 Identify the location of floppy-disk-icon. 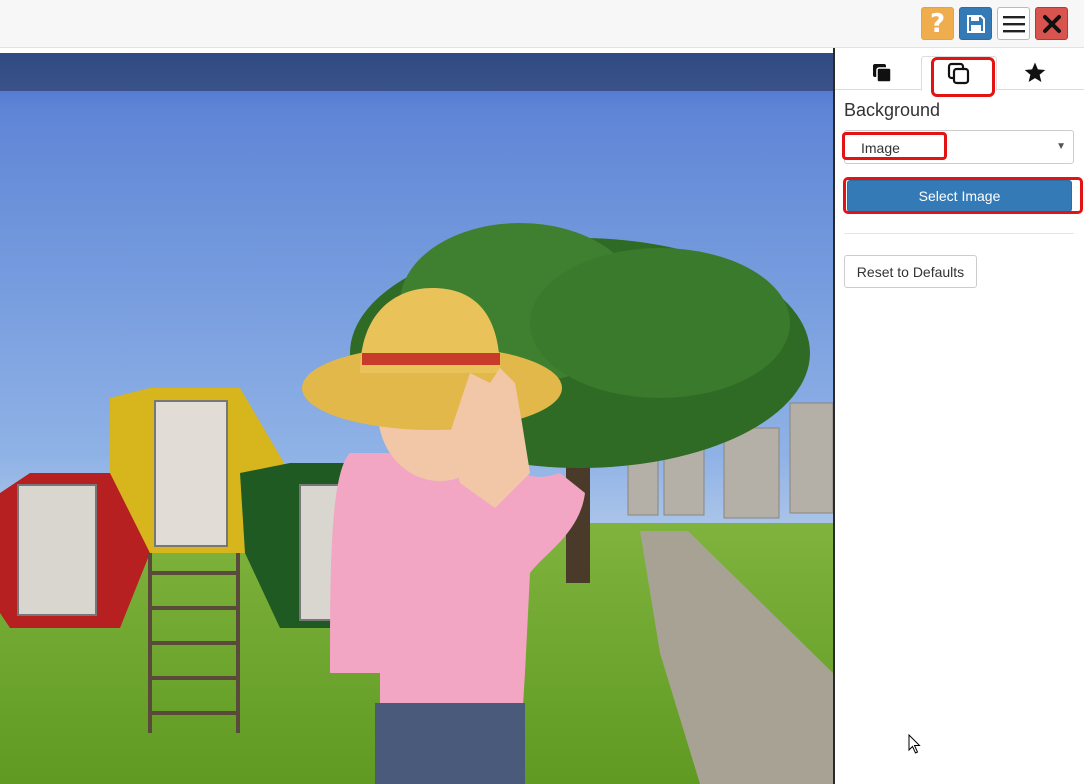
(975, 23).